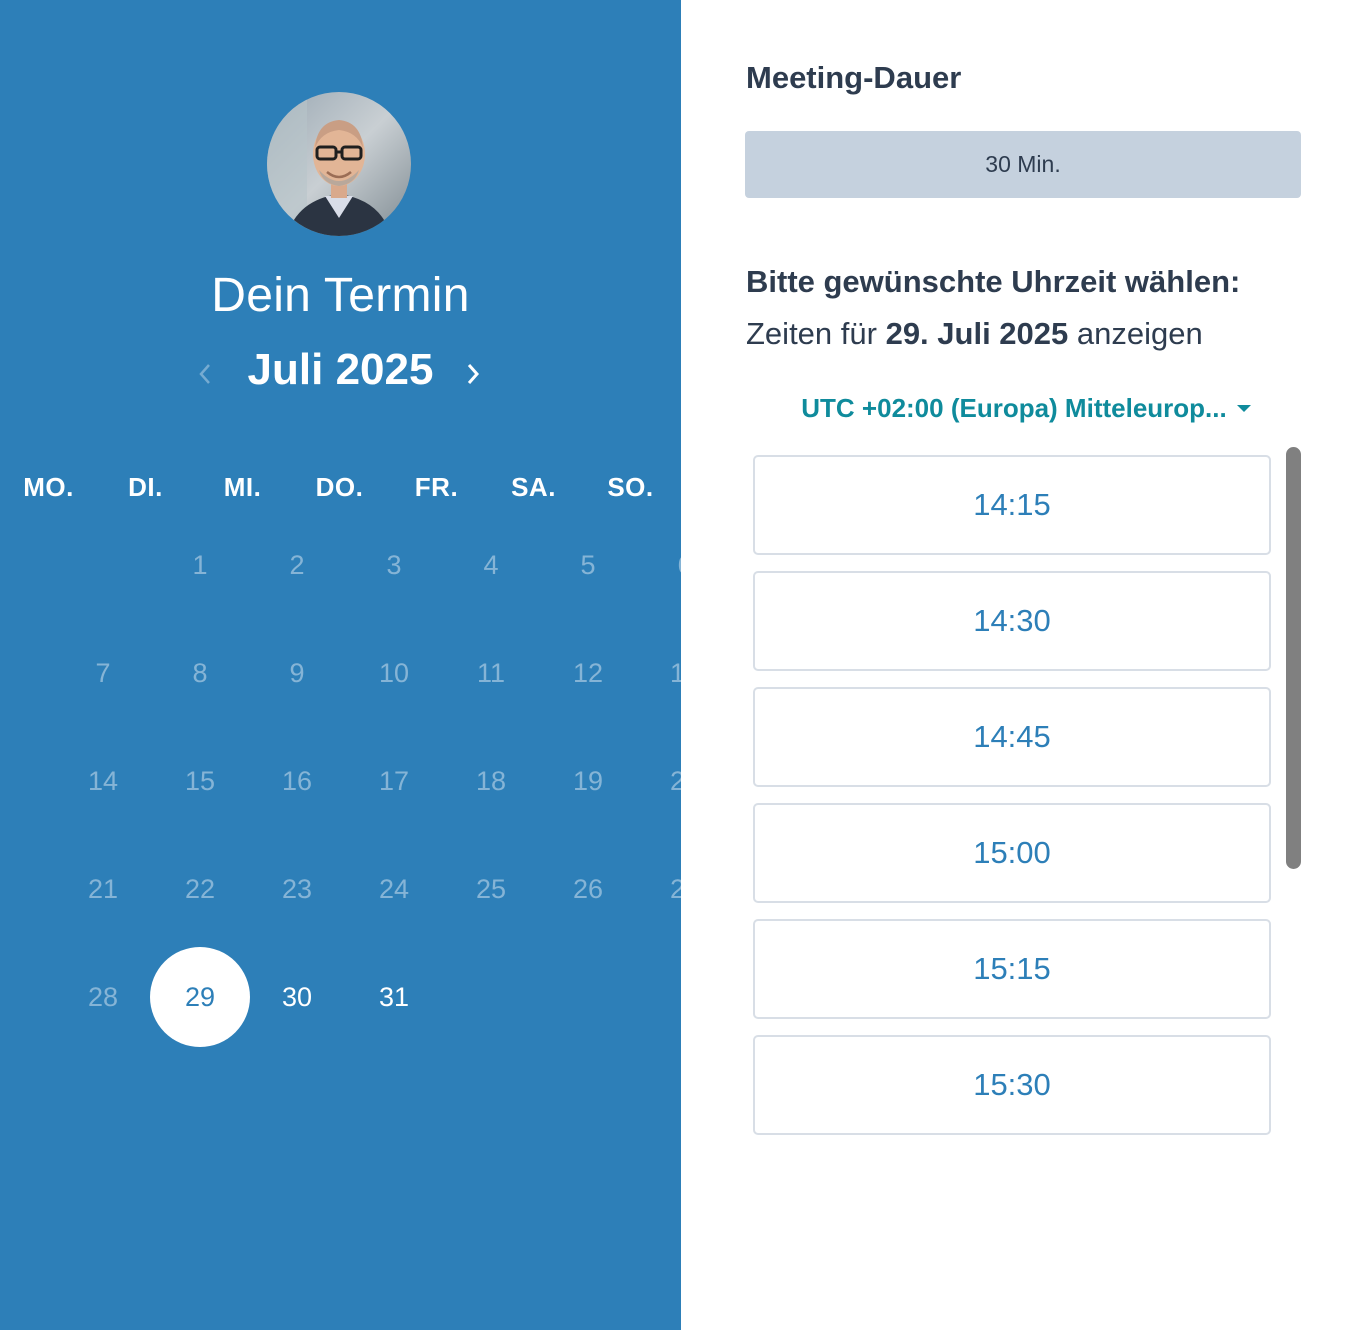  Describe the element at coordinates (242, 487) in the screenshot. I see `weekday-label: MI.` at that location.